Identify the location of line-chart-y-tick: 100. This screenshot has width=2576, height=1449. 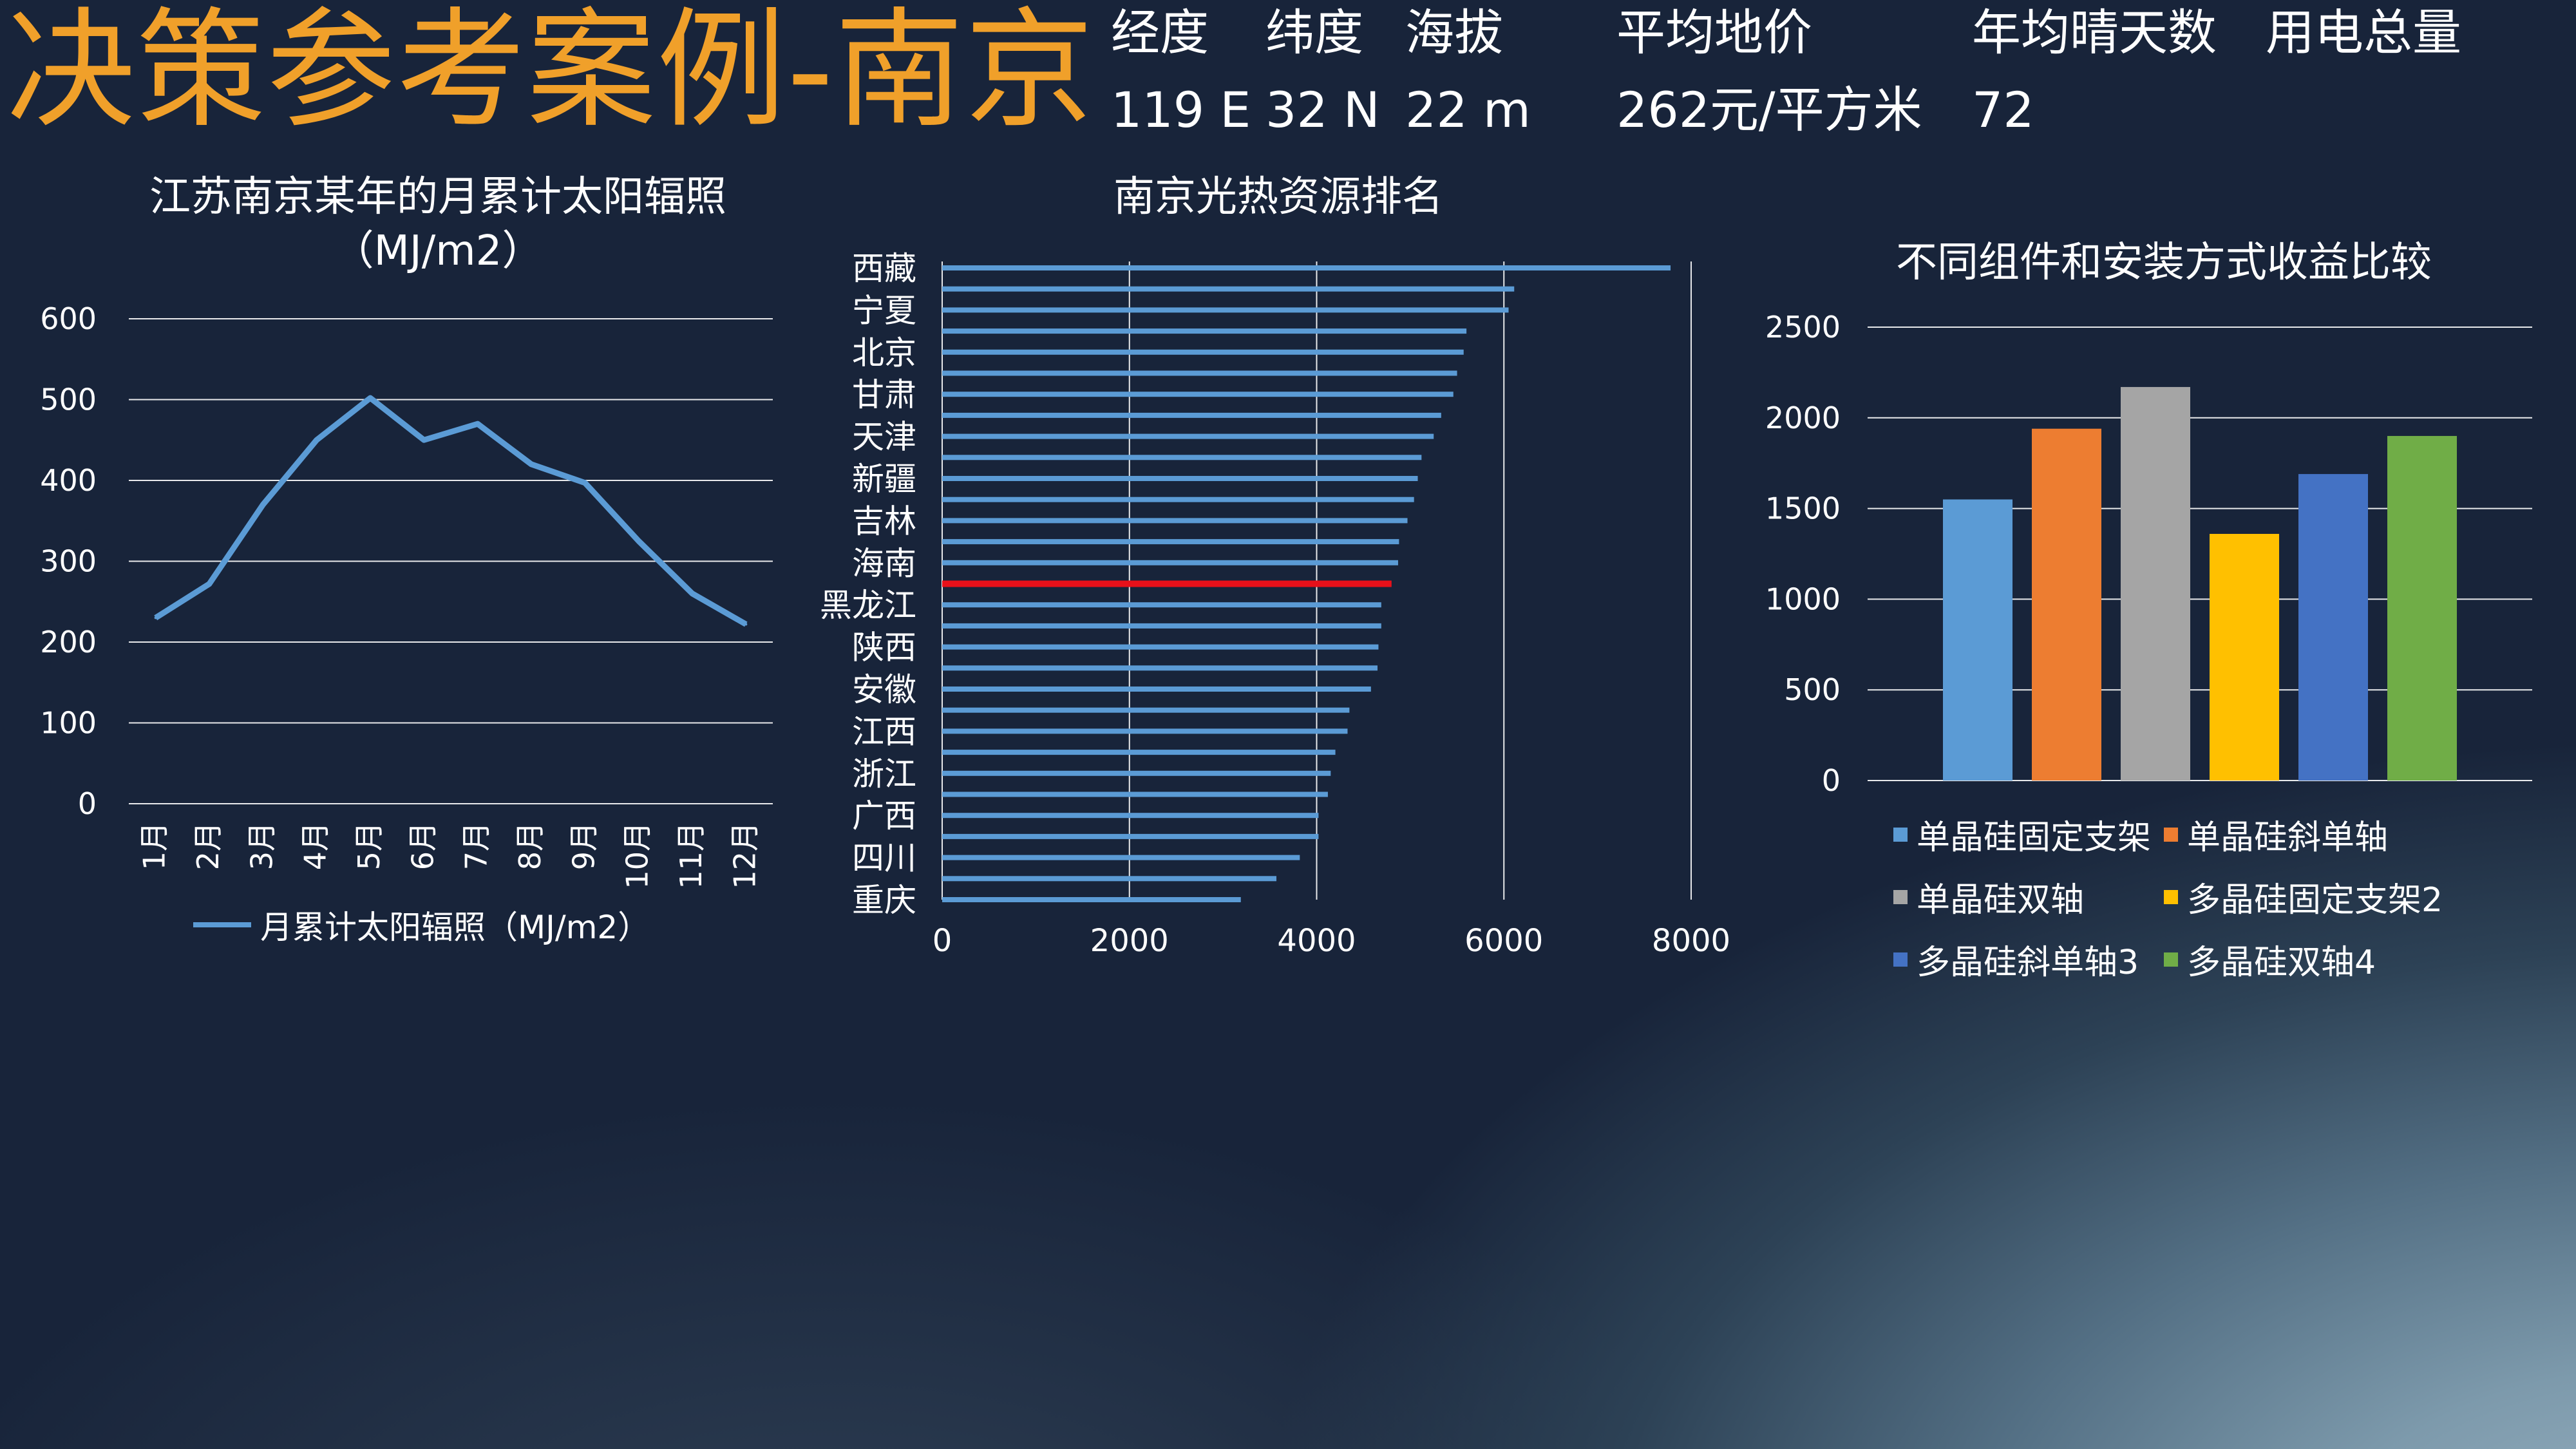
(68, 723).